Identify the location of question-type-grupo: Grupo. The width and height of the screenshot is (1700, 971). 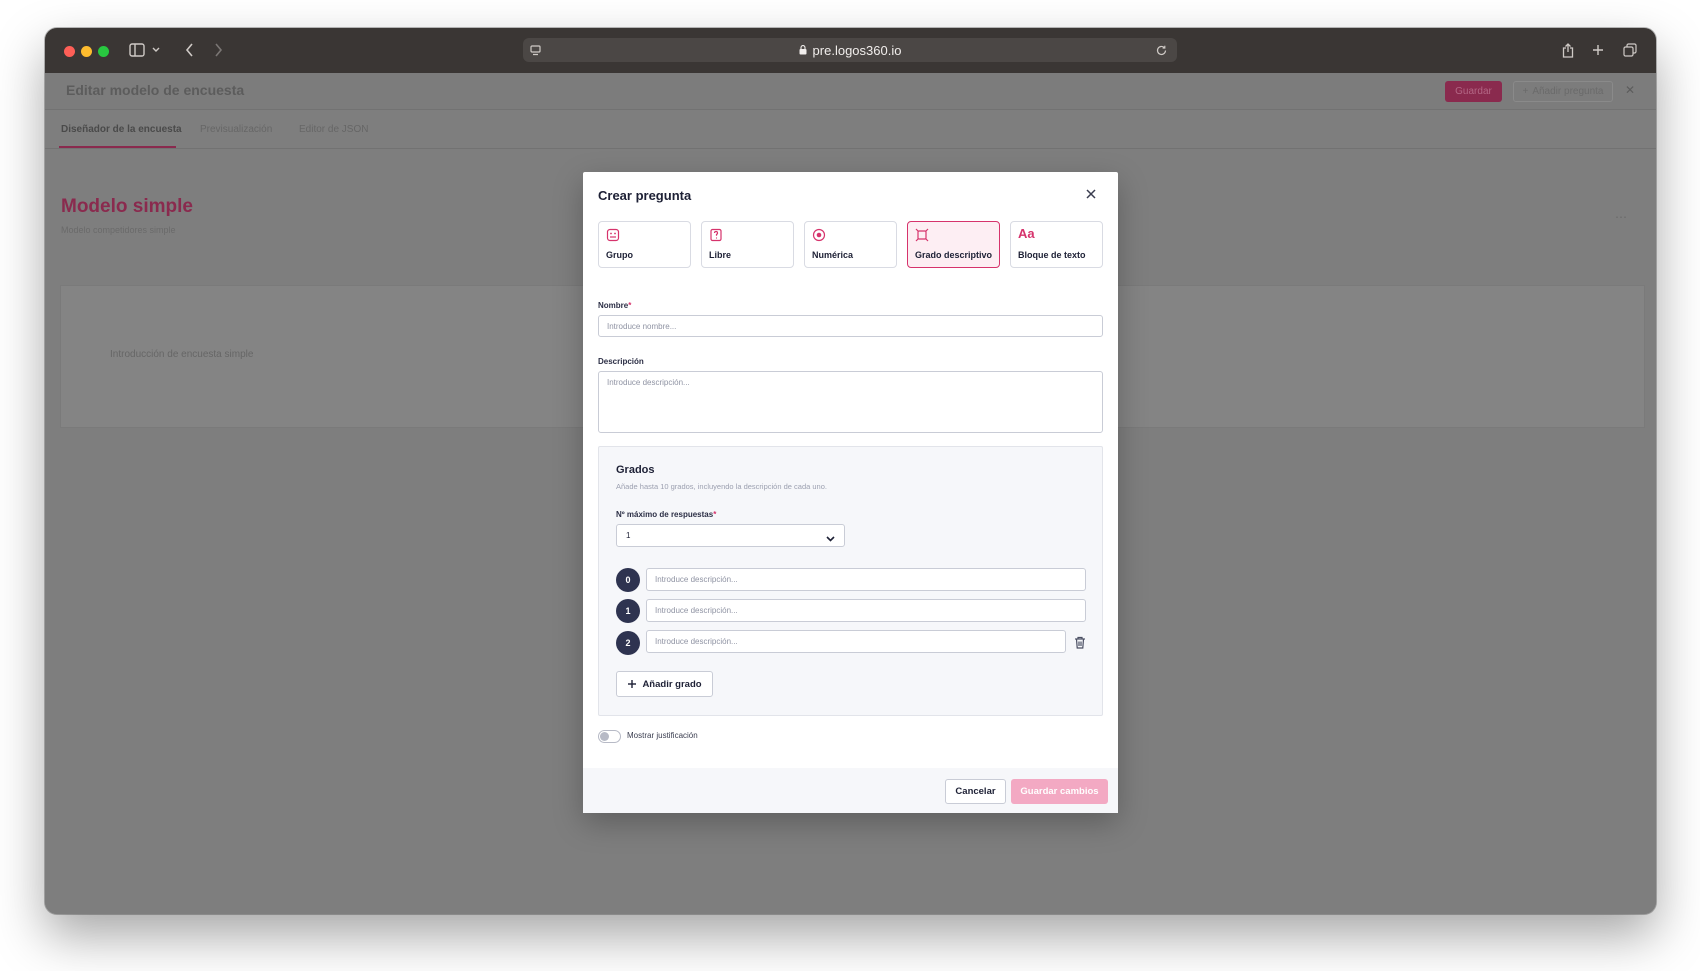
(644, 244).